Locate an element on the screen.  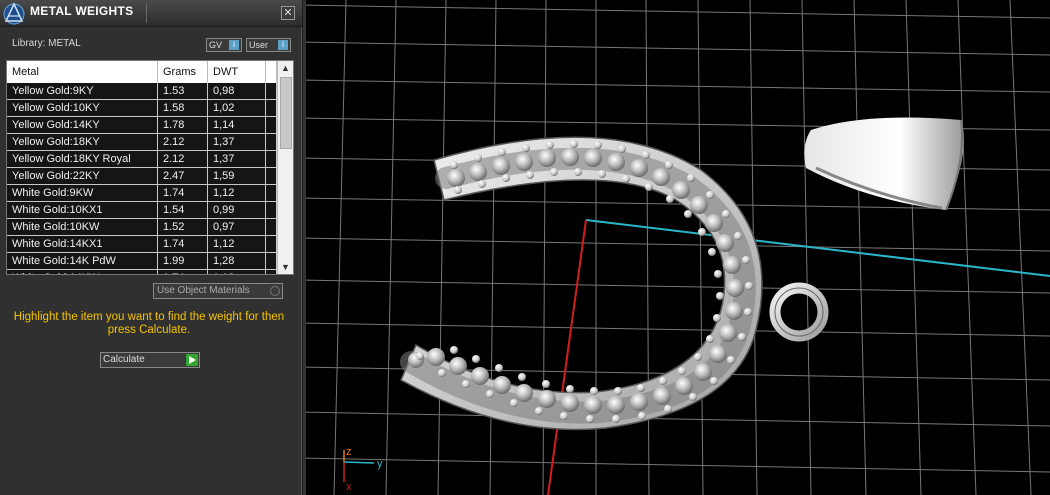
y-axis-line is located at coordinates (817, 248).